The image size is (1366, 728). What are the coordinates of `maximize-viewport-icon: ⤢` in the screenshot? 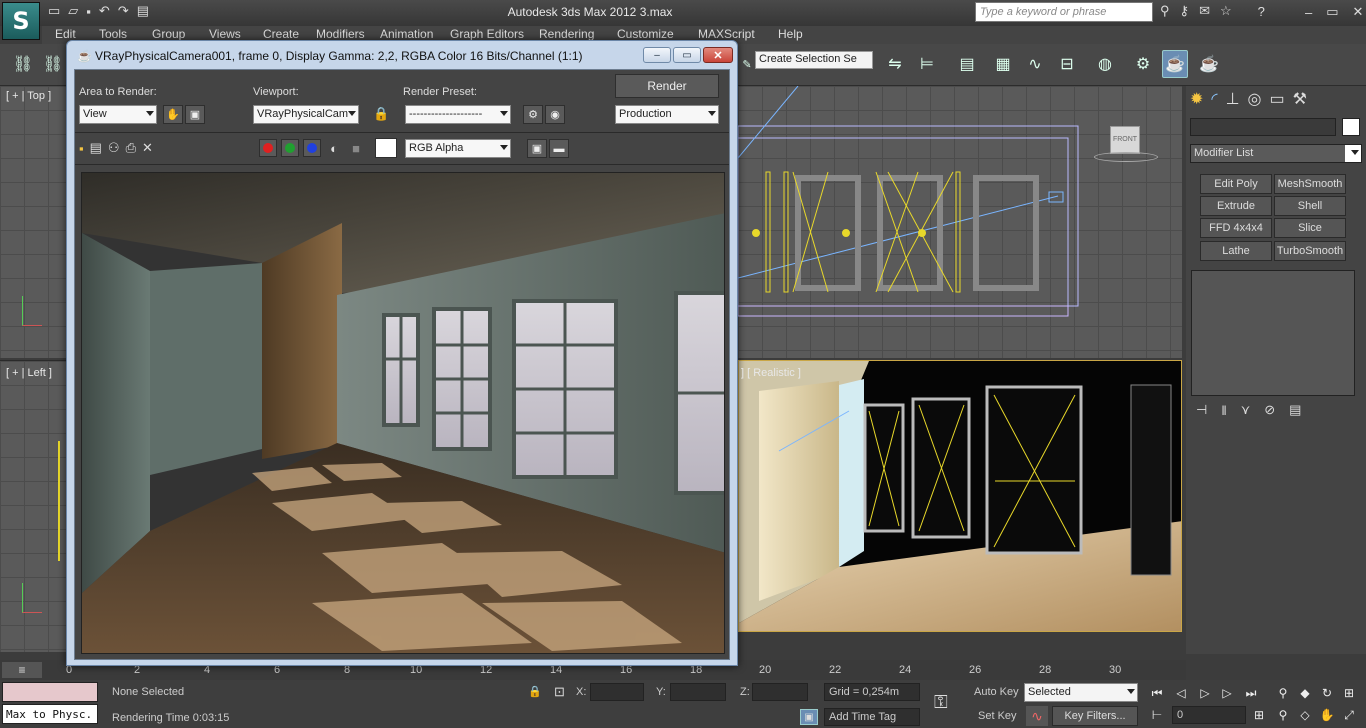 It's located at (1349, 715).